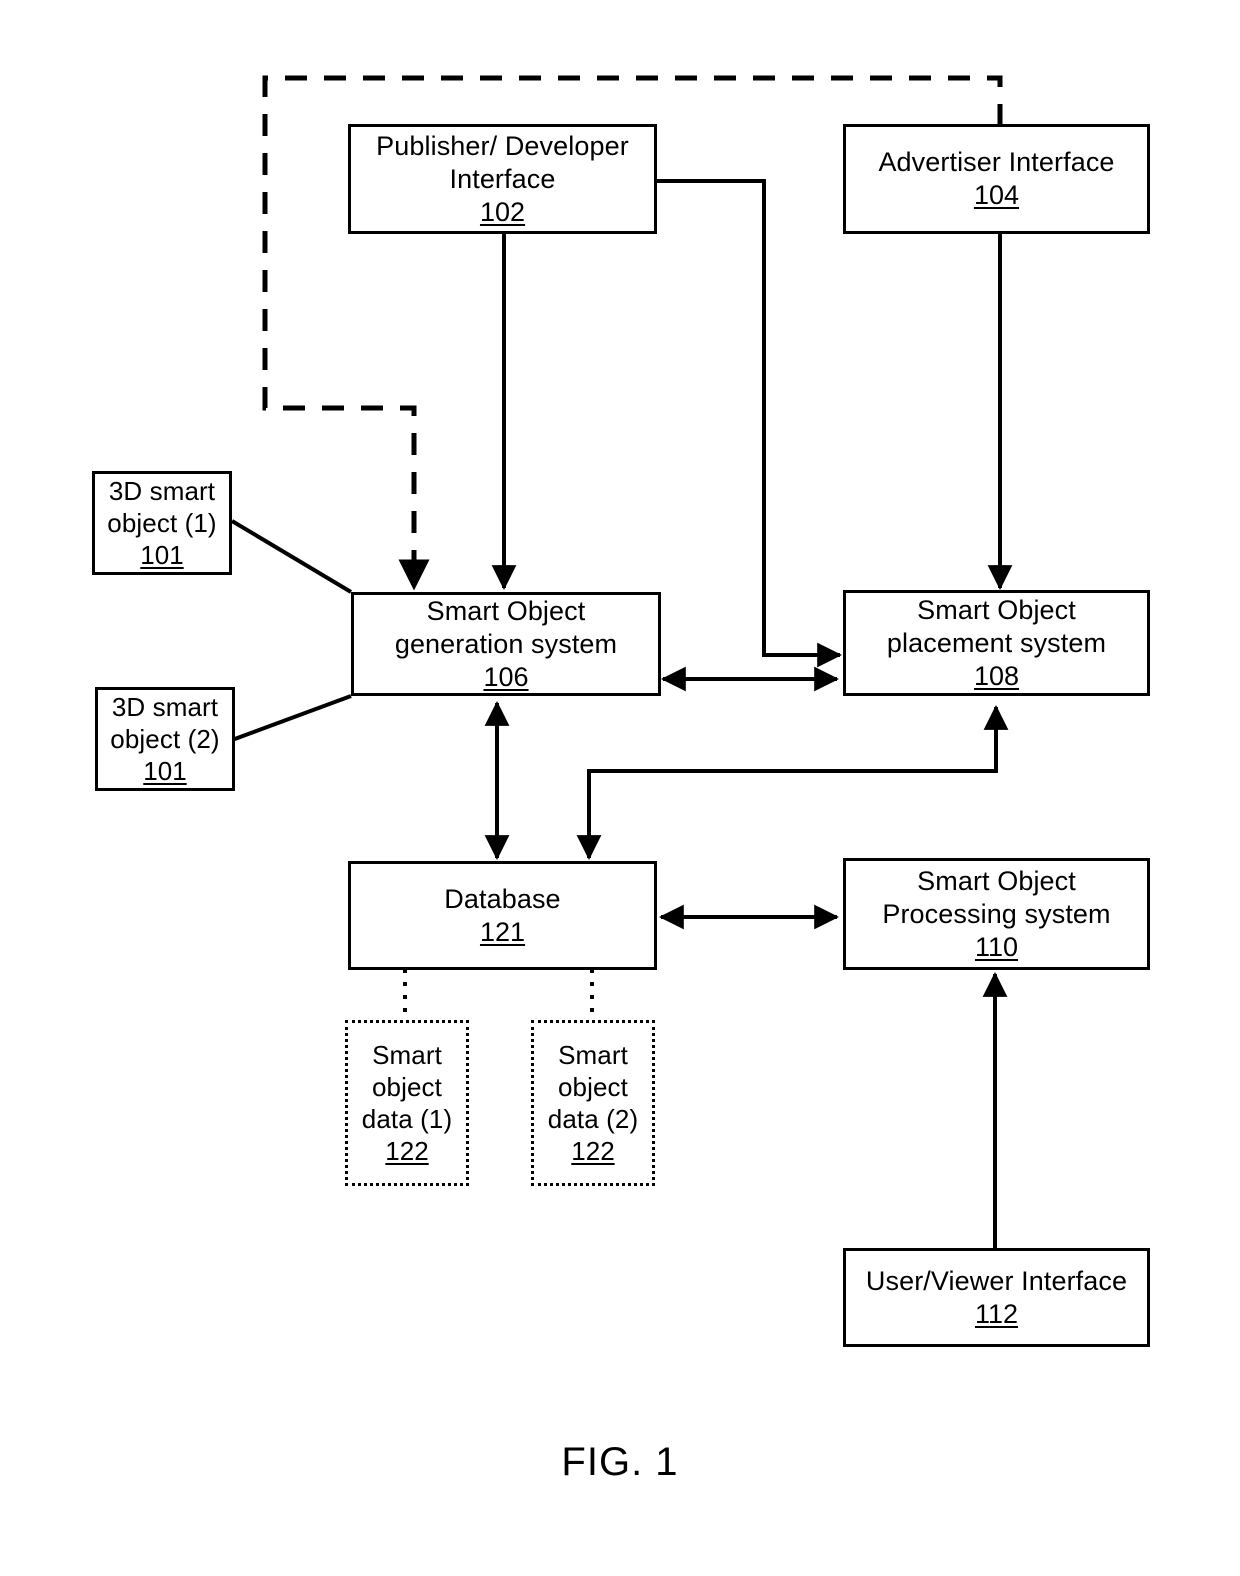 This screenshot has height=1576, width=1240. Describe the element at coordinates (996, 946) in the screenshot. I see `node-reference-numeral: 110` at that location.